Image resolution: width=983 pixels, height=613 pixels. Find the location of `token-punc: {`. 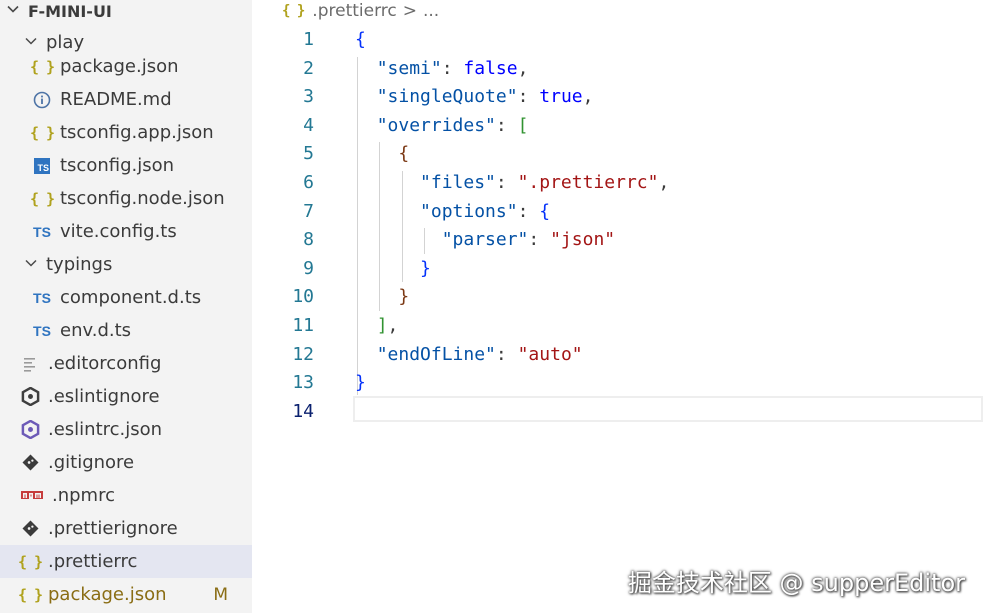

token-punc: { is located at coordinates (360, 39).